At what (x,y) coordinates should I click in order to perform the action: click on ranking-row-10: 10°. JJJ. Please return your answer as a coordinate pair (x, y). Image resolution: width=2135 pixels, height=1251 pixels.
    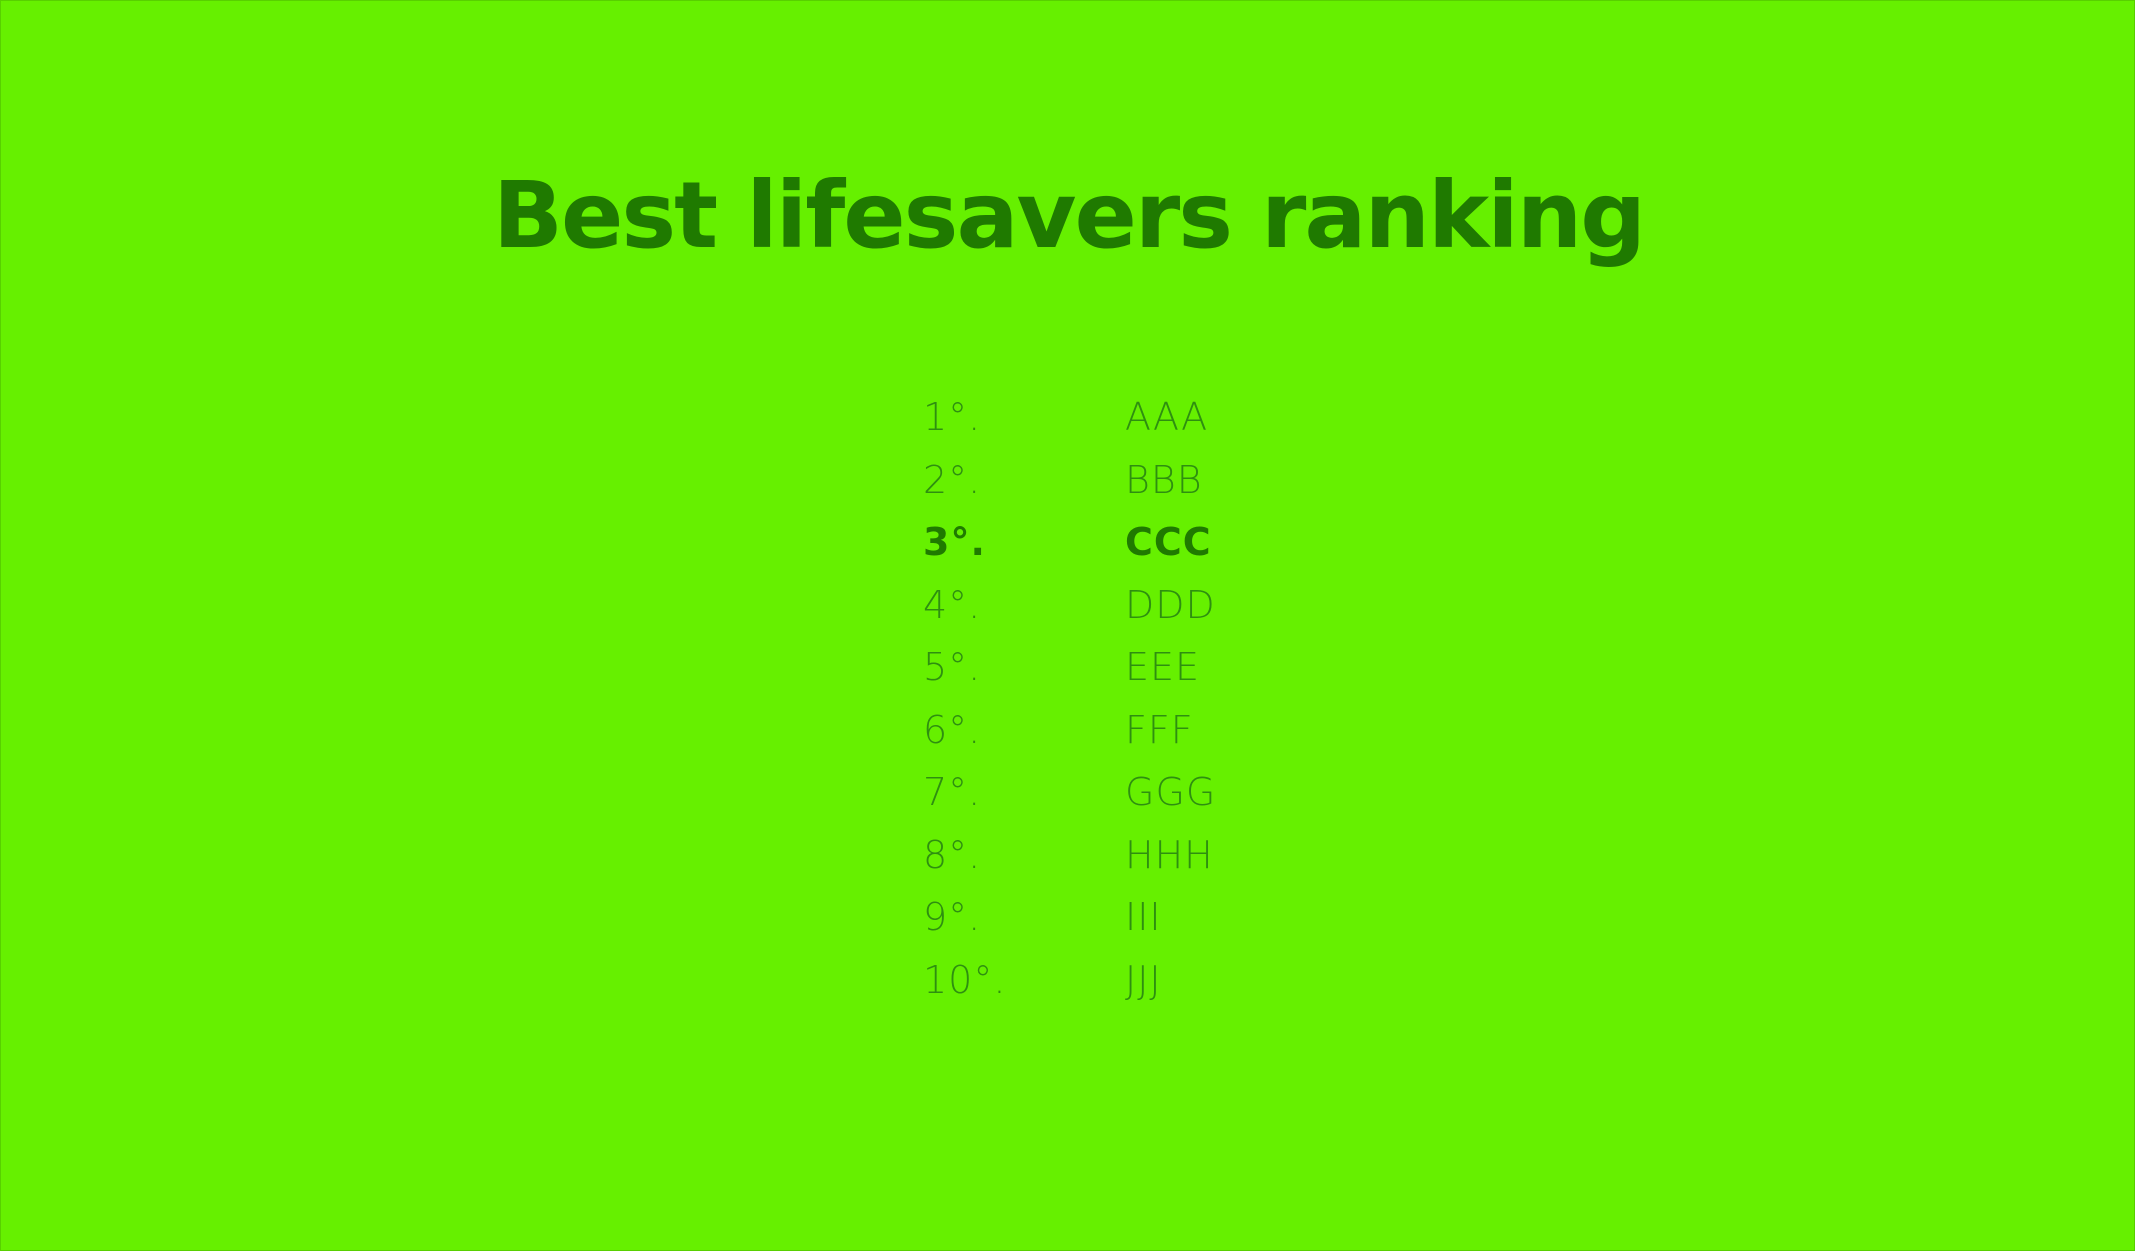
    Looking at the image, I should click on (1083, 980).